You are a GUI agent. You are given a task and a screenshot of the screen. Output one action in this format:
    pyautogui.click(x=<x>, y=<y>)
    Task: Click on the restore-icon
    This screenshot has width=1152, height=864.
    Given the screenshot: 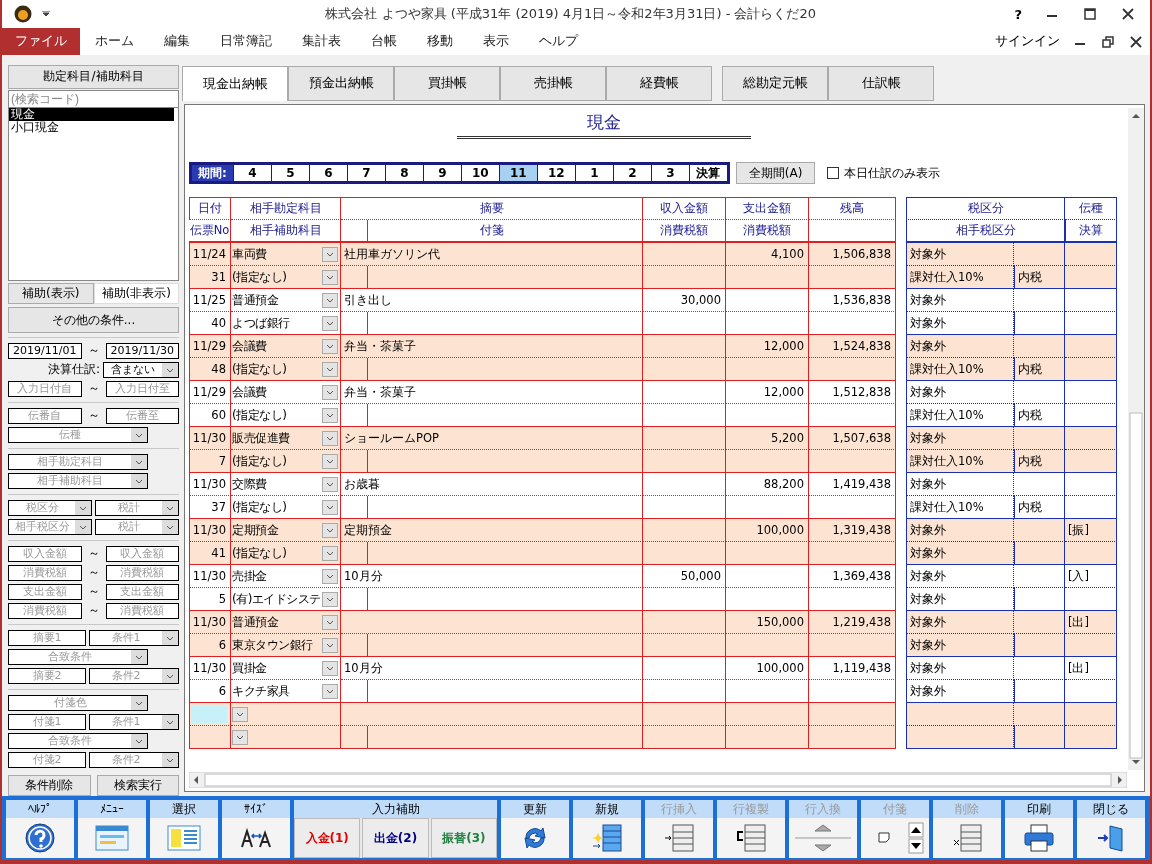 What is the action you would take?
    pyautogui.click(x=1108, y=41)
    